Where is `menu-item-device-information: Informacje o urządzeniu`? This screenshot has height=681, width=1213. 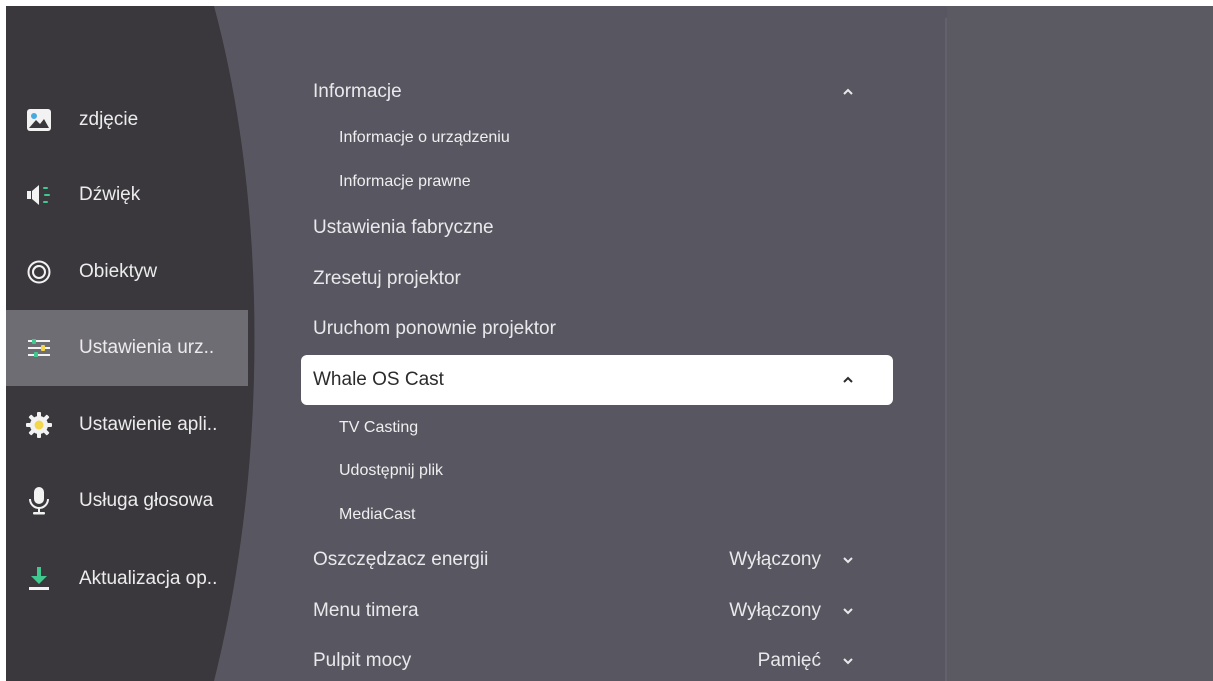 menu-item-device-information: Informacje o urządzeniu is located at coordinates (597, 138).